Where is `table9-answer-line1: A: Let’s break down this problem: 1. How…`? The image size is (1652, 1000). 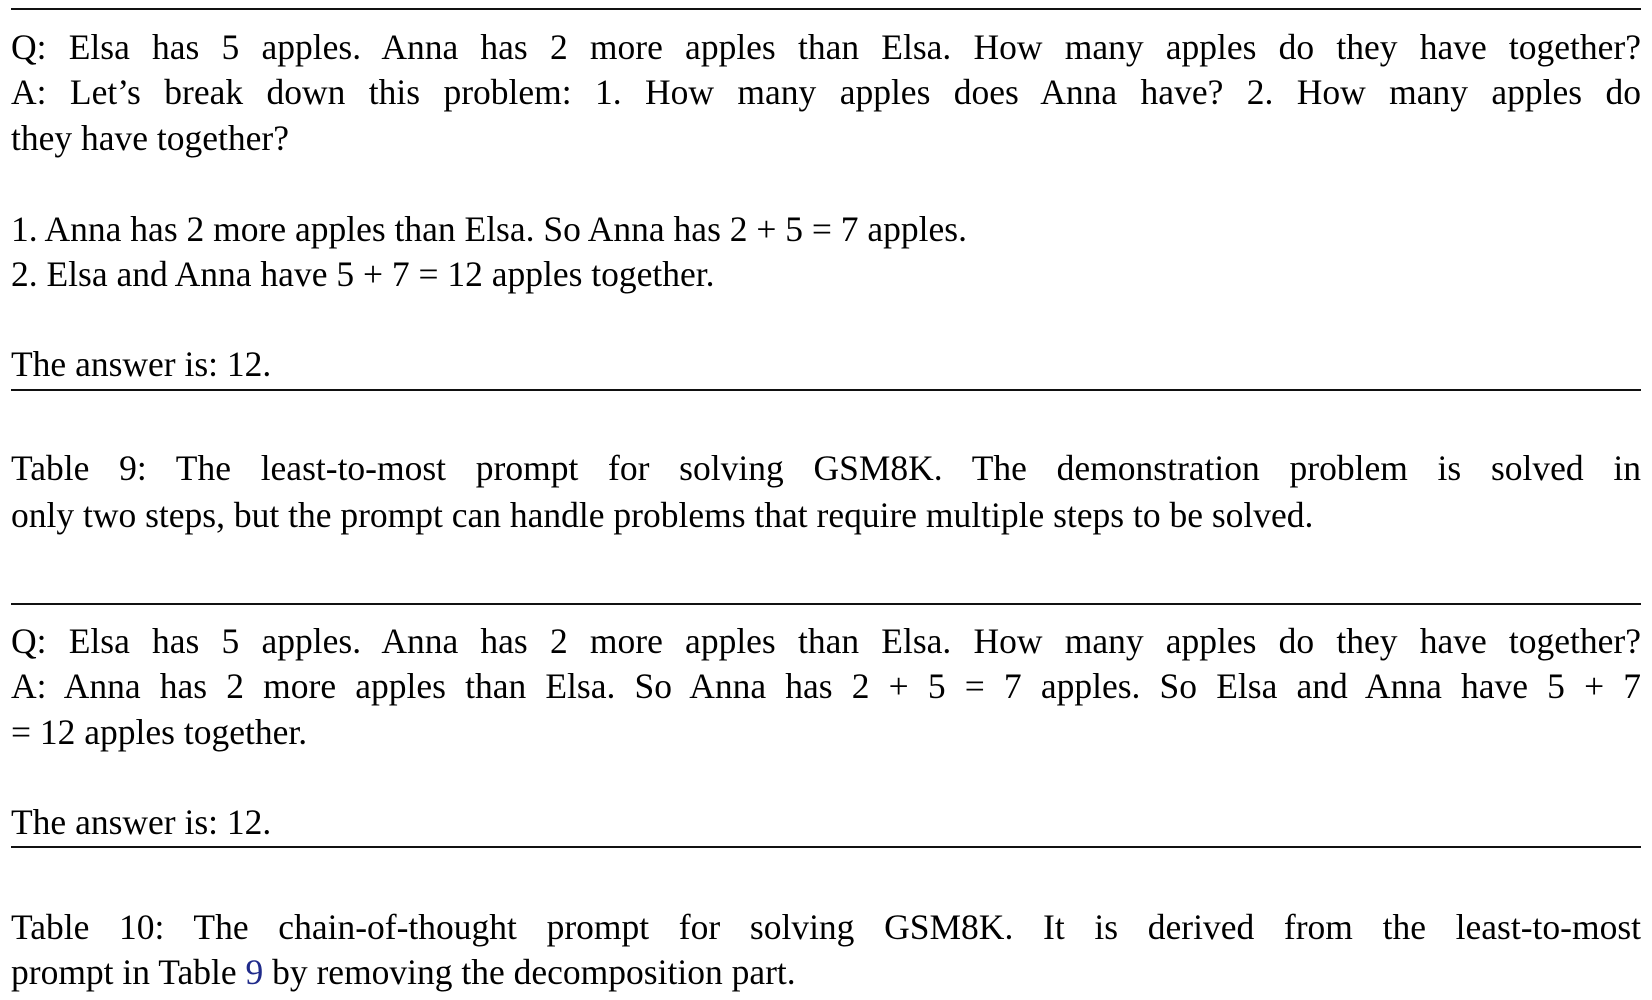
table9-answer-line1: A: Let’s break down this problem: 1. How… is located at coordinates (826, 92).